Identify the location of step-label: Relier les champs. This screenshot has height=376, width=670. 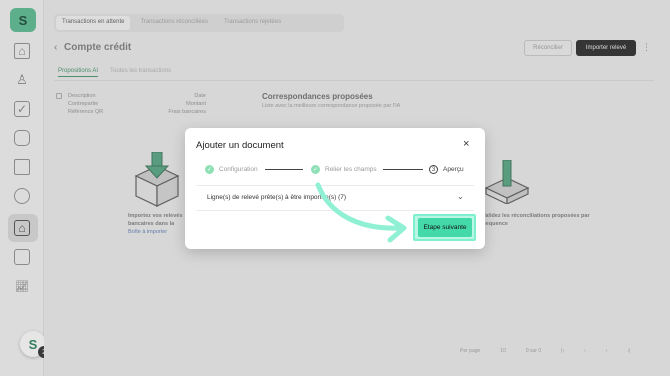
(351, 169).